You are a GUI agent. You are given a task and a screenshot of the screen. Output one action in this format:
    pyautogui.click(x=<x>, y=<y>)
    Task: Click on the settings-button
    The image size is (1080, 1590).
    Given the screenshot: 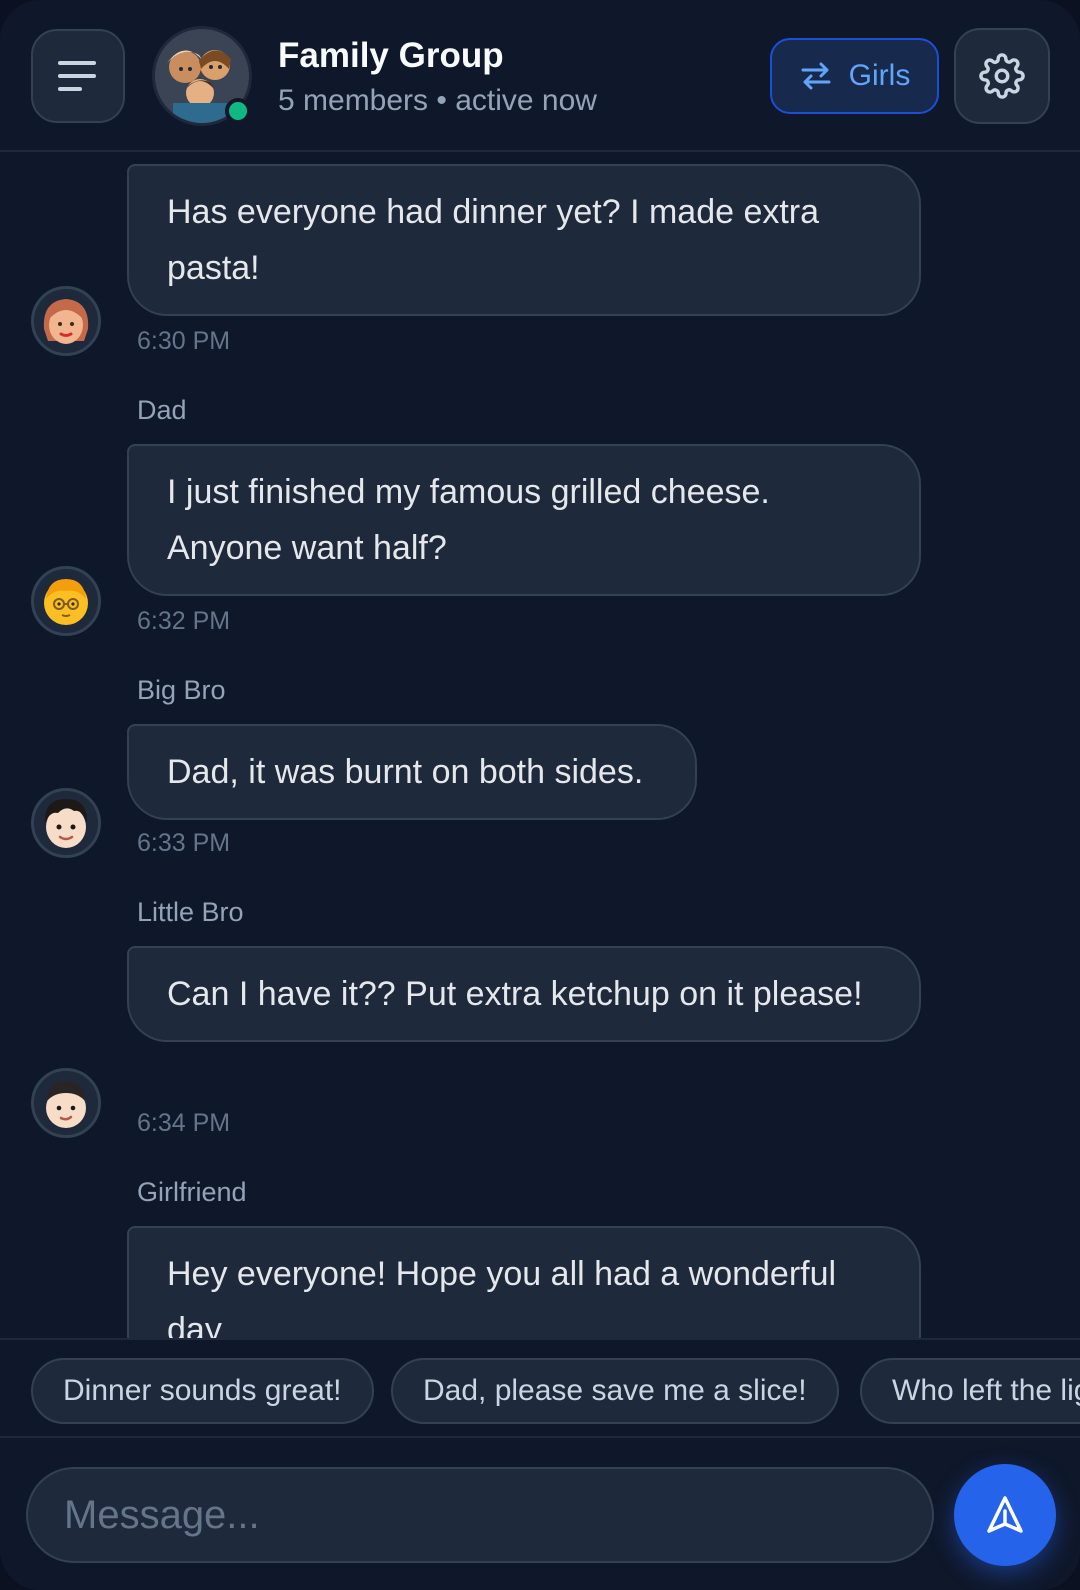 What is the action you would take?
    pyautogui.click(x=1002, y=76)
    